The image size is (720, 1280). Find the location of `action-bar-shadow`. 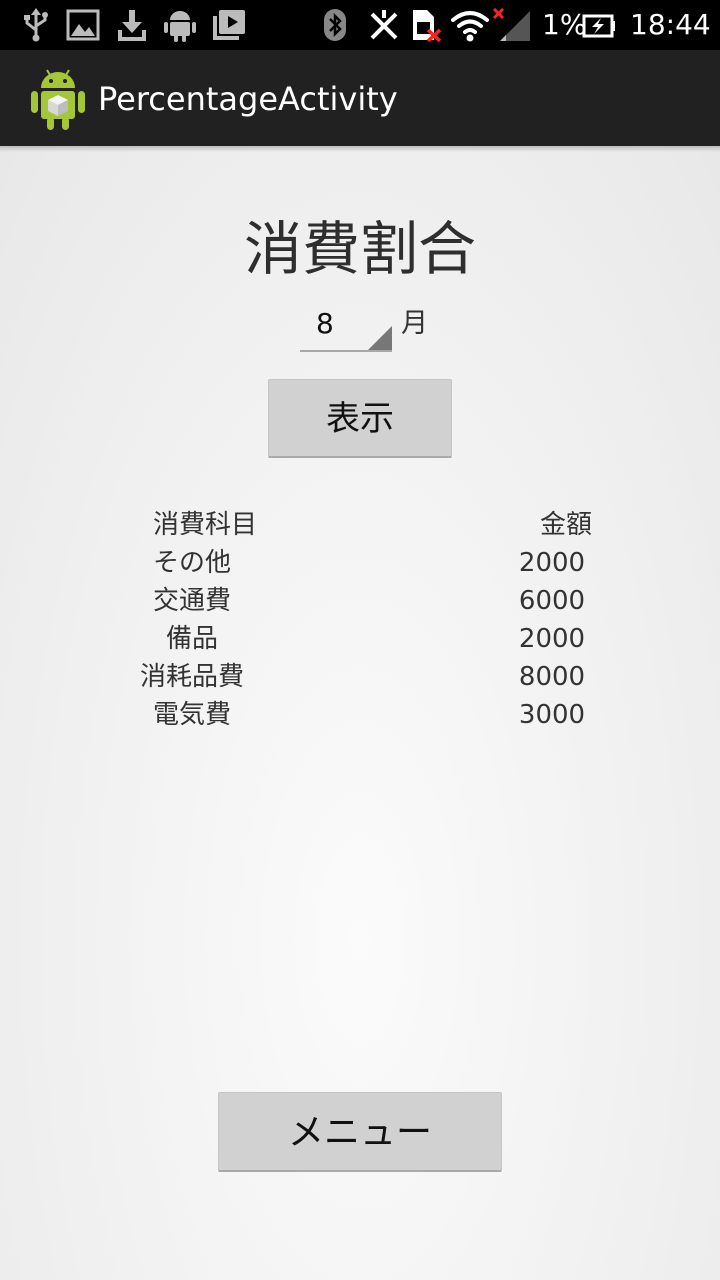

action-bar-shadow is located at coordinates (360, 149).